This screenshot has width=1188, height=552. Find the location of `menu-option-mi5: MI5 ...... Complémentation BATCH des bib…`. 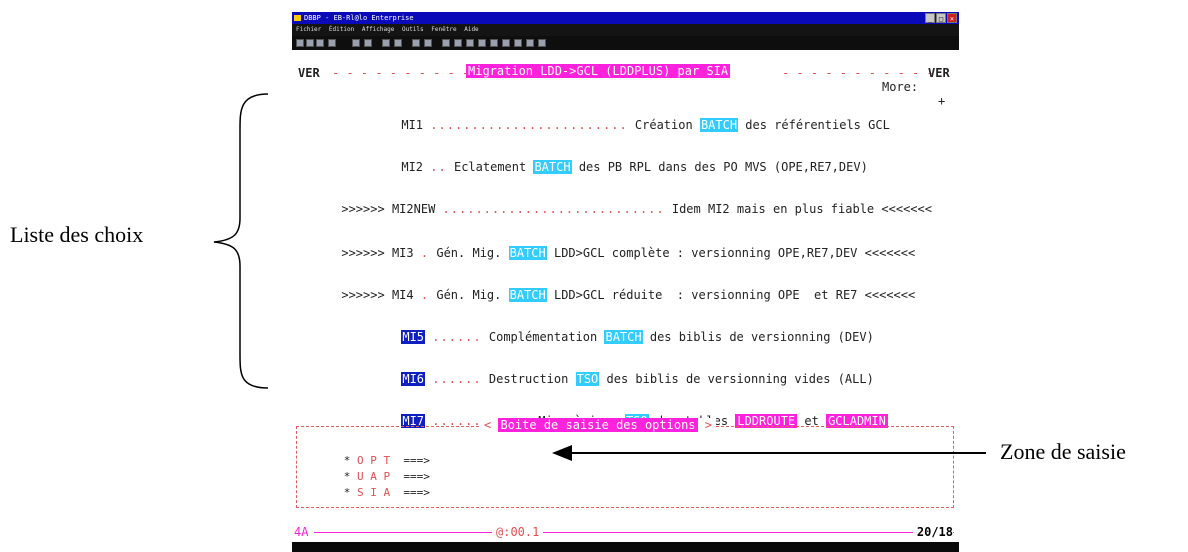

menu-option-mi5: MI5 ...... Complémentation BATCH des bib… is located at coordinates (616, 337).